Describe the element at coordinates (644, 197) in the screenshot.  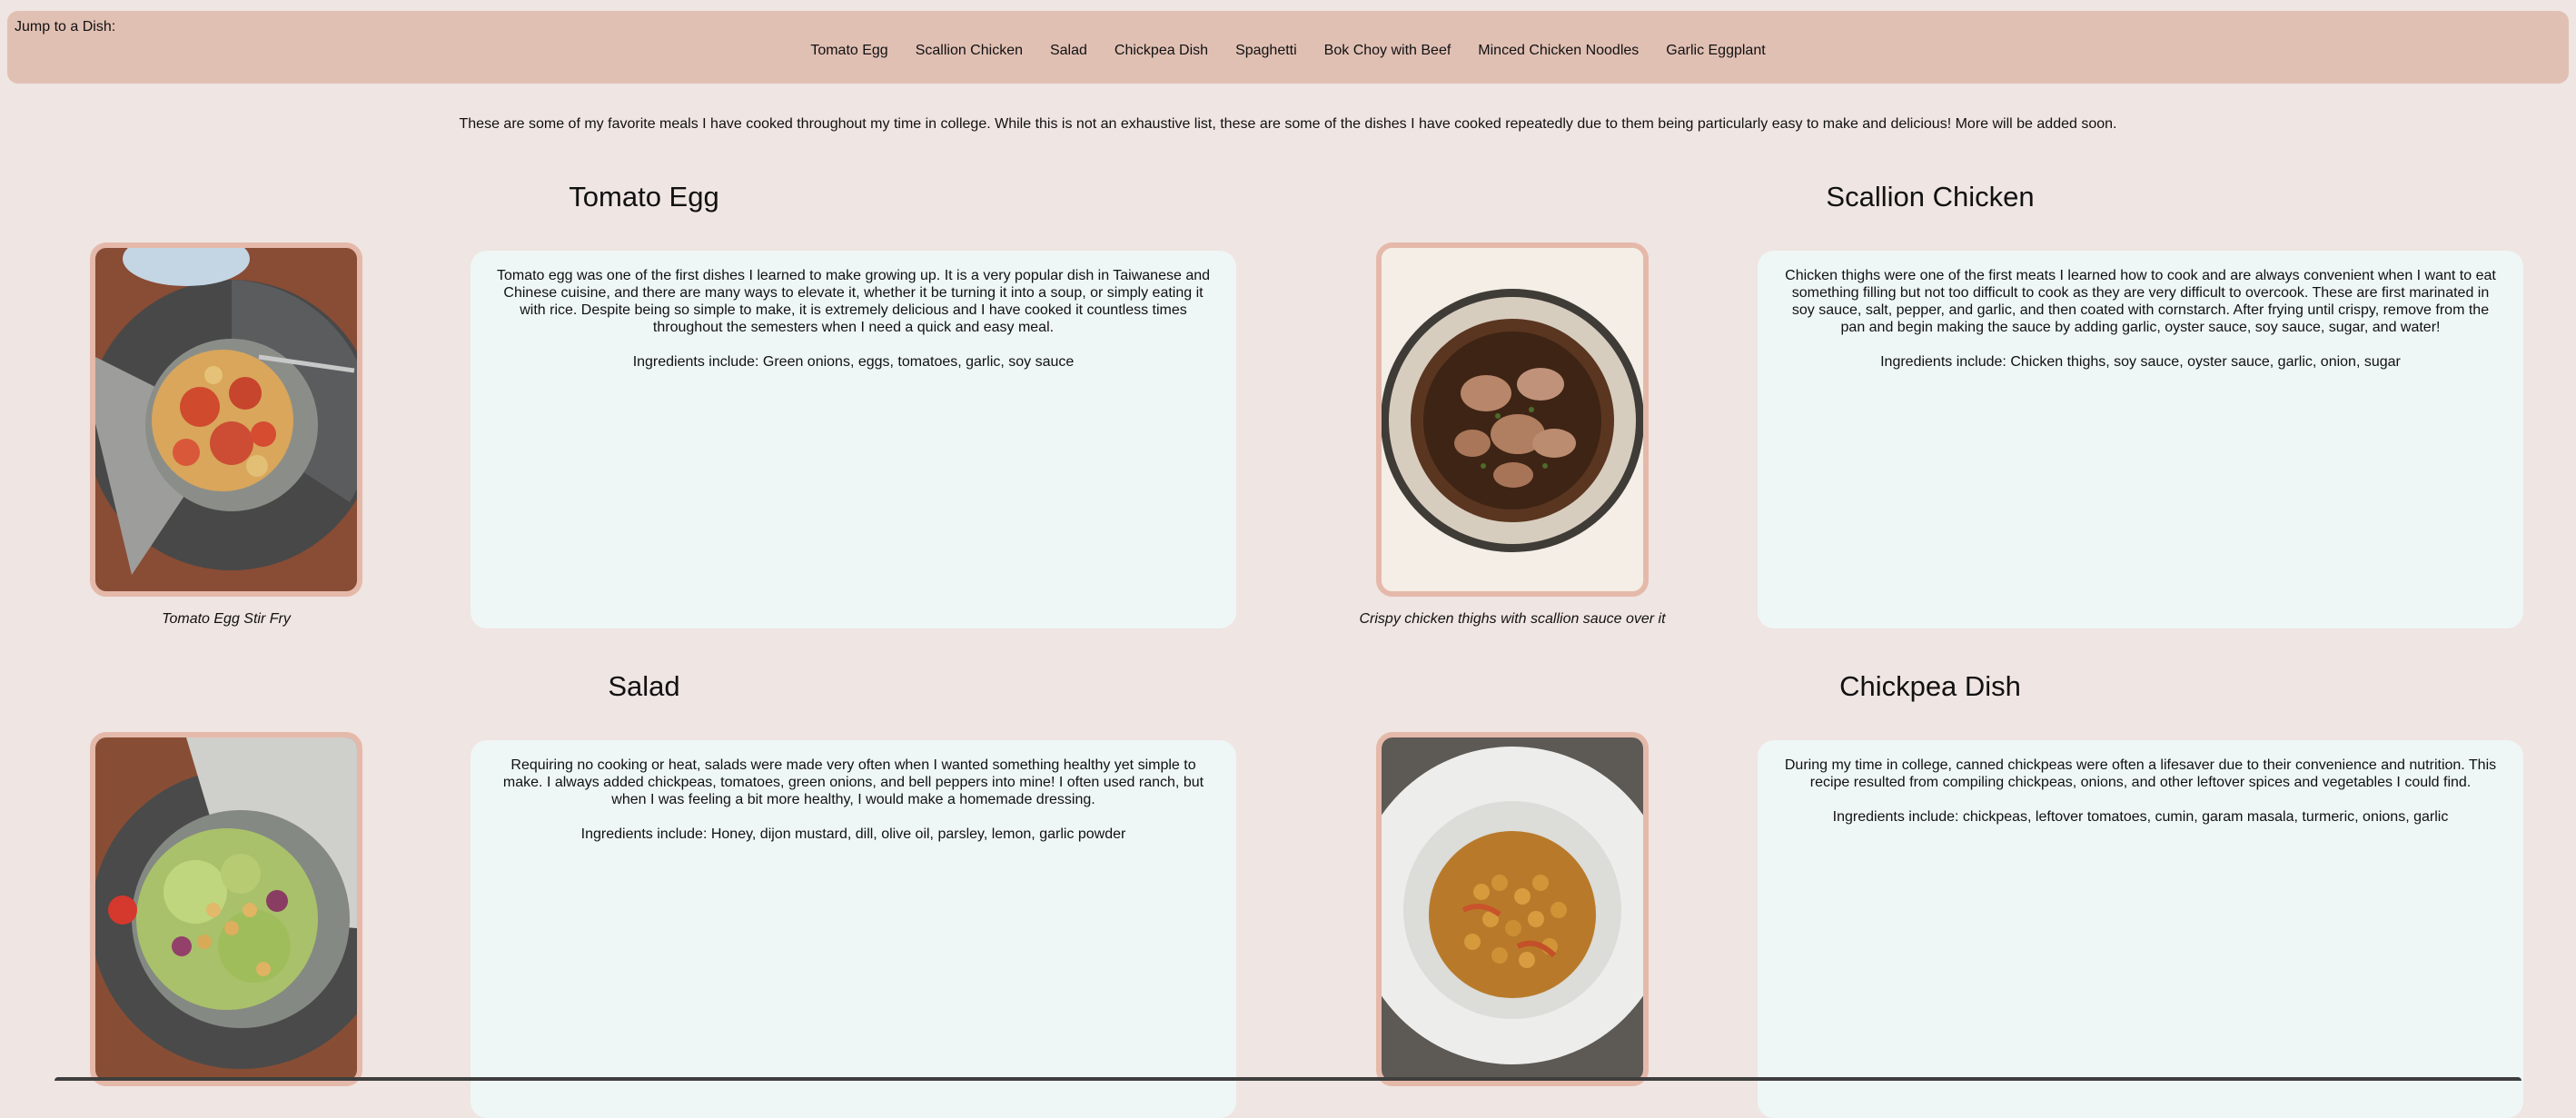
I see `dish-title-tomato-egg: Tomato Egg` at that location.